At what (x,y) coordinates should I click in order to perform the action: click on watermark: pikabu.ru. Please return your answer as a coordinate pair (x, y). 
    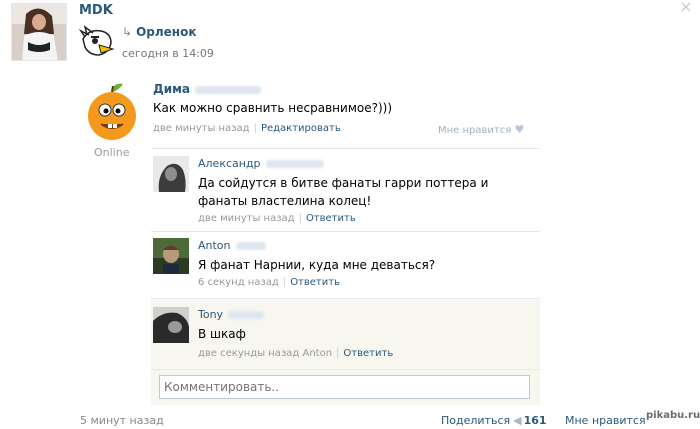
    Looking at the image, I should click on (673, 415).